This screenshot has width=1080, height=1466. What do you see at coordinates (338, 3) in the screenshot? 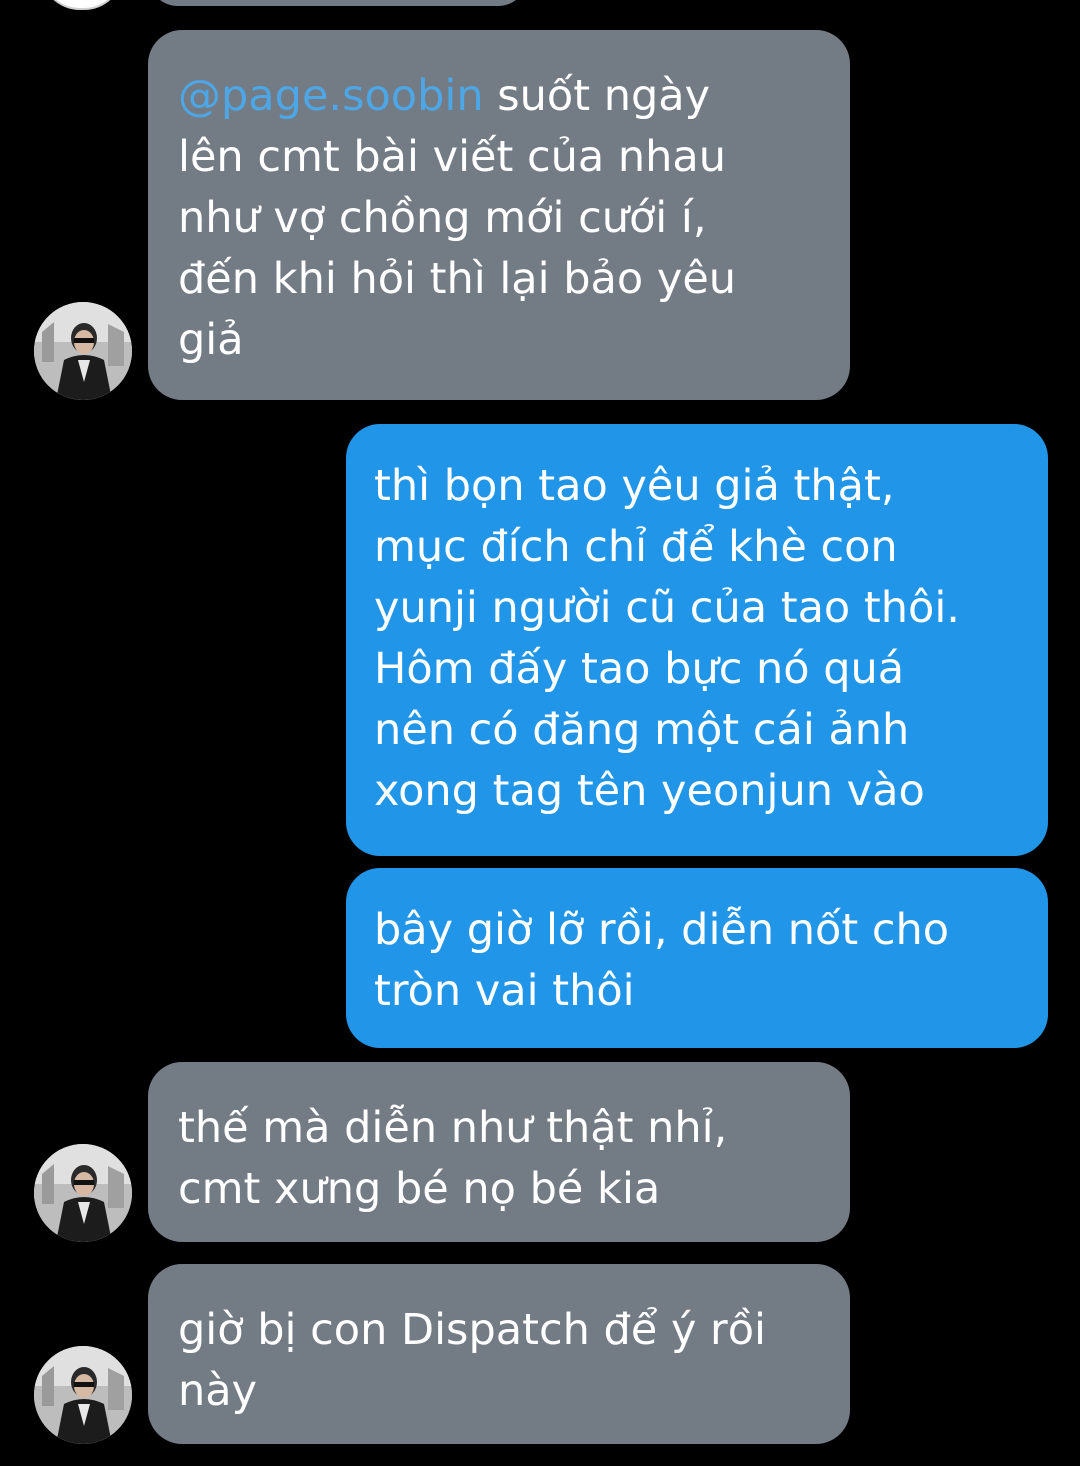
I see `message-bubble-partial` at bounding box center [338, 3].